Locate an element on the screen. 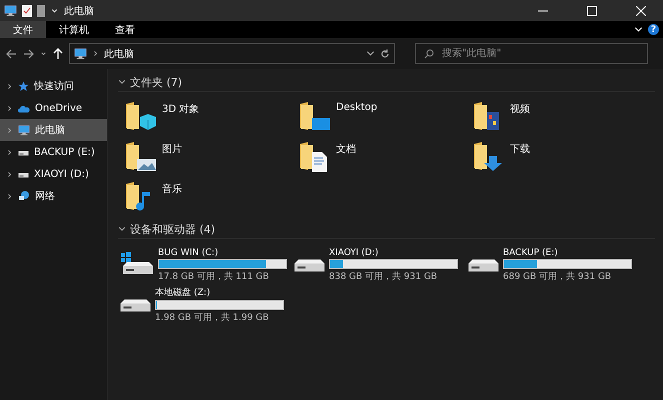  blank-page-icon is located at coordinates (41, 10).